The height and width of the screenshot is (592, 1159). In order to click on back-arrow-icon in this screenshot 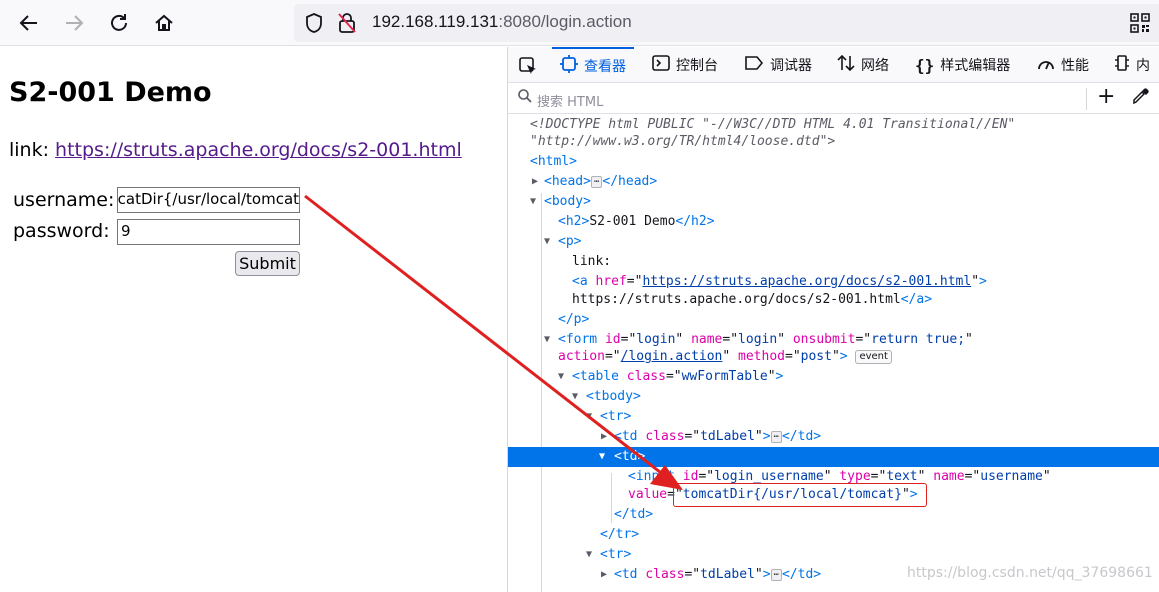, I will do `click(29, 23)`.